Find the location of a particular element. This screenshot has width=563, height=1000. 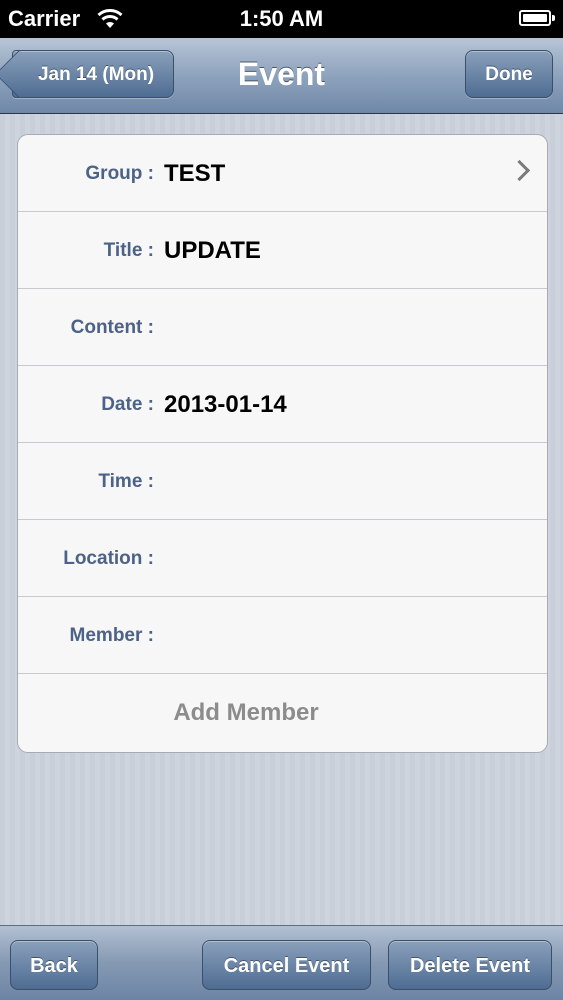

content-row: Content : is located at coordinates (282, 327).